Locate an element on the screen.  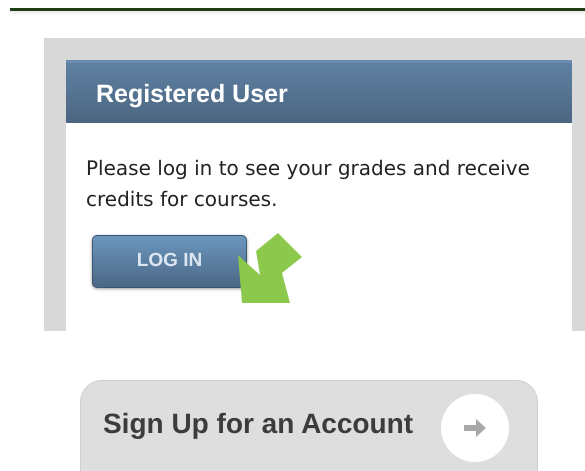
login-message: Please log in to see your grades and receive credits for courses. is located at coordinates (308, 184).